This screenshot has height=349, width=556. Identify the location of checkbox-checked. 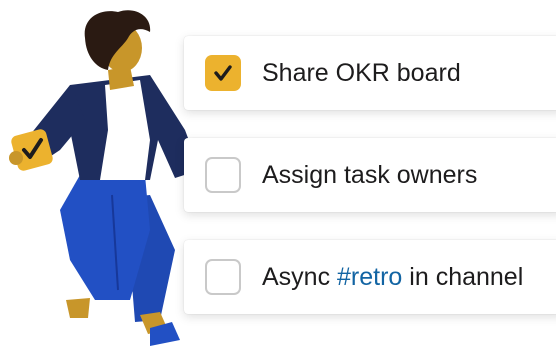
(223, 73).